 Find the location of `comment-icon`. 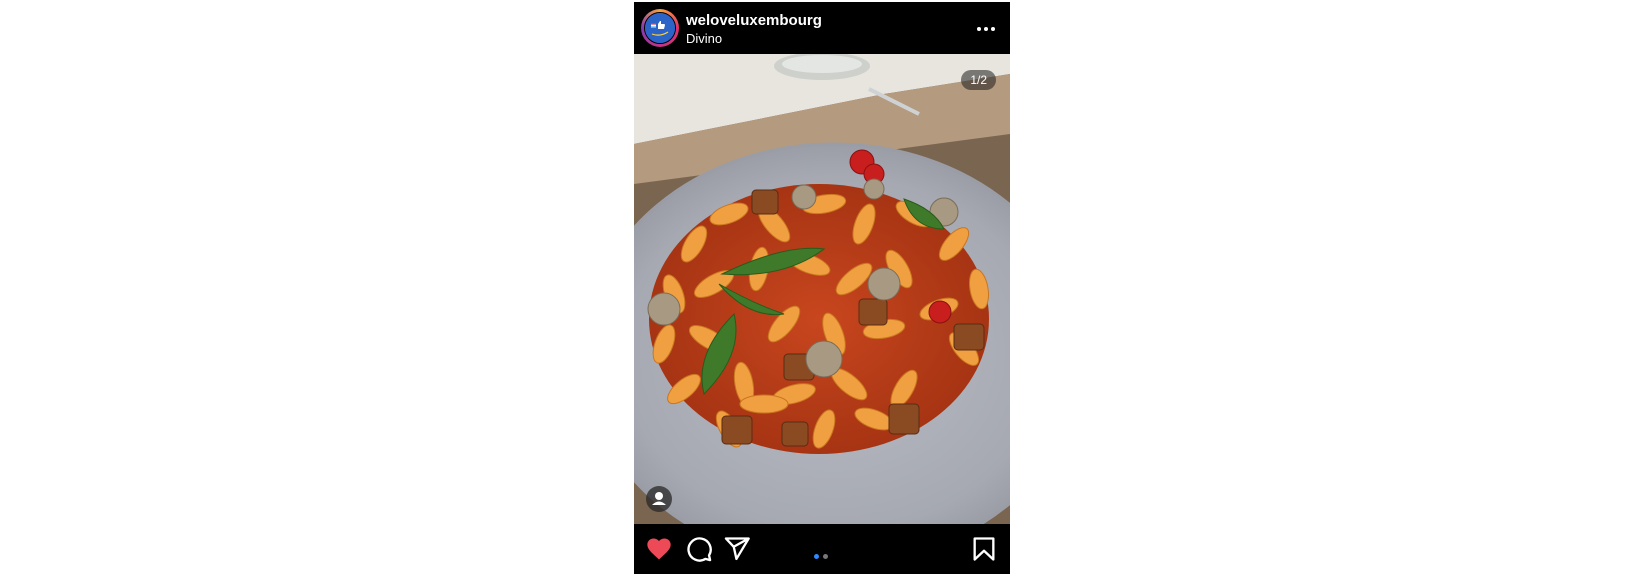

comment-icon is located at coordinates (699, 549).